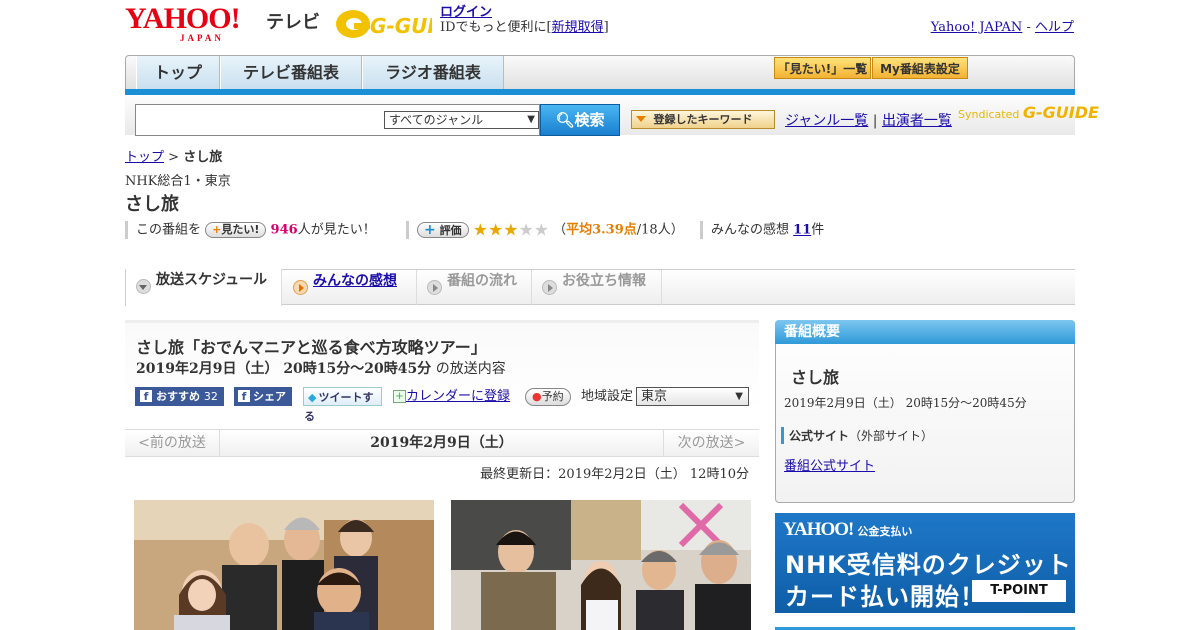 The width and height of the screenshot is (1200, 630). What do you see at coordinates (442, 230) in the screenshot?
I see `rating-button: + 評価` at bounding box center [442, 230].